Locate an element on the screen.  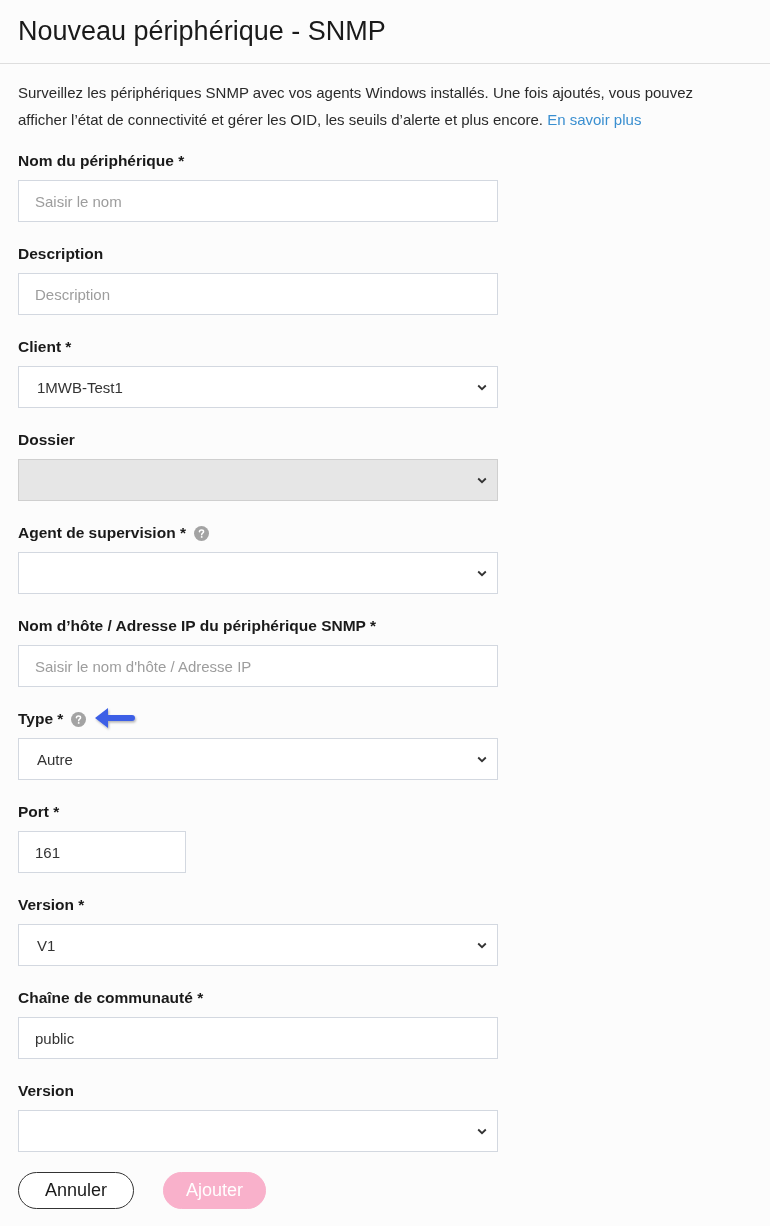
intro-text: Surveillez les périphériques SNMP avec vos agents Windows installés. Une fois ajoutés, vous pouvez afficher l’état de connectivité et gérer les OID, les seuils d’alerte et plus encore. En savoir plus is located at coordinates (356, 106).